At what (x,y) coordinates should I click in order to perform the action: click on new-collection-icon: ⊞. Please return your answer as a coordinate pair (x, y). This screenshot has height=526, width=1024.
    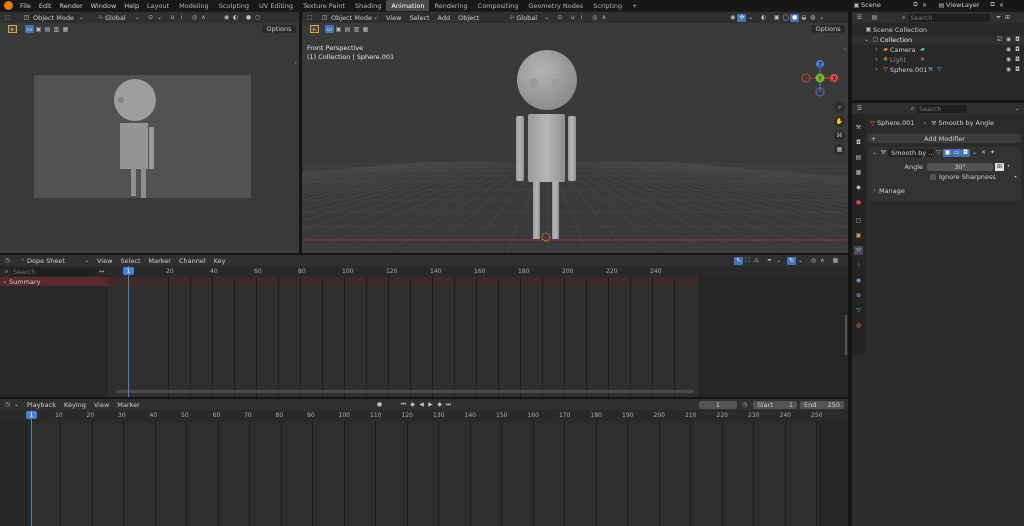
    Looking at the image, I should click on (1007, 18).